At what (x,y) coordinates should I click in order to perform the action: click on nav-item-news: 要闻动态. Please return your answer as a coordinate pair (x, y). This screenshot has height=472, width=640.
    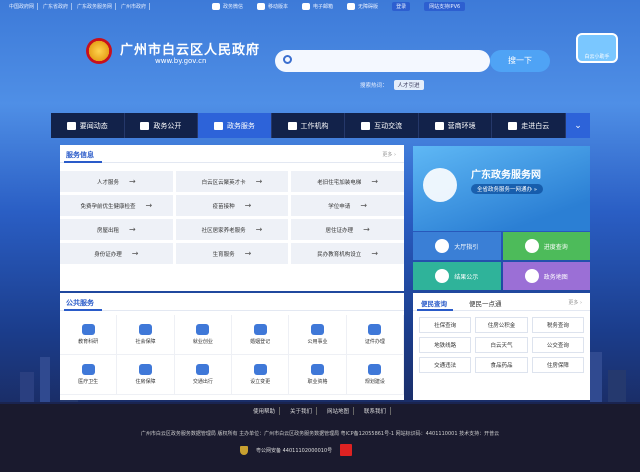
    Looking at the image, I should click on (88, 125).